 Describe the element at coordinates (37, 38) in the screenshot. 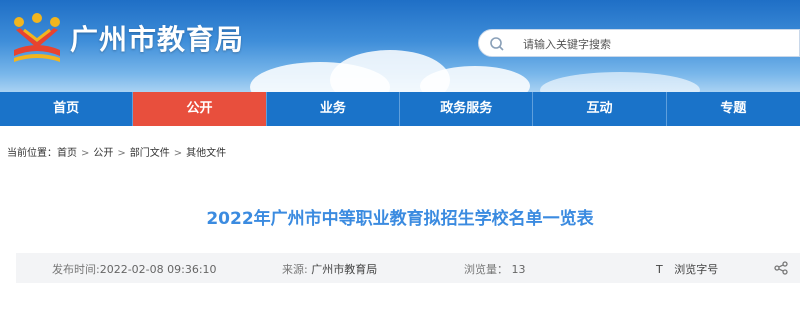

I see `logo-emblem-icon` at that location.